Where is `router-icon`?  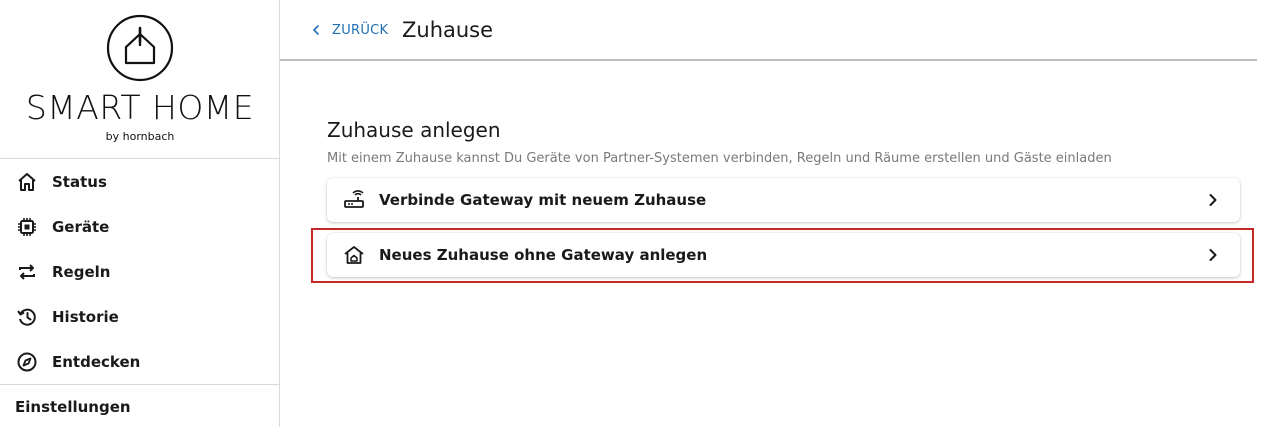
router-icon is located at coordinates (354, 199).